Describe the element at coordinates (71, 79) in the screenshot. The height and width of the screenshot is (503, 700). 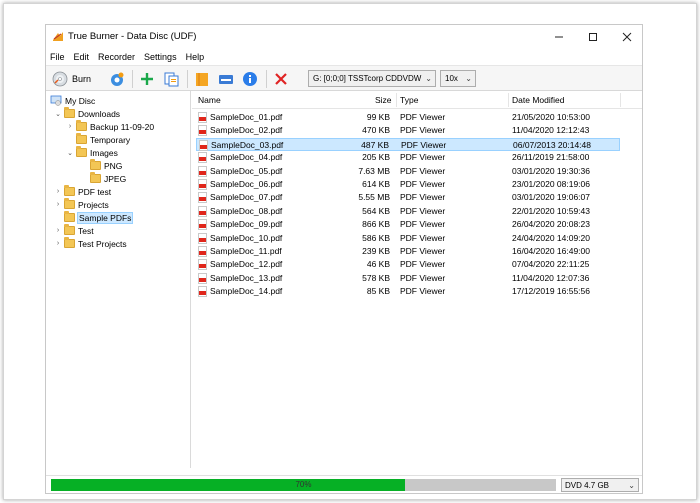
I see `burn-button: Burn` at that location.